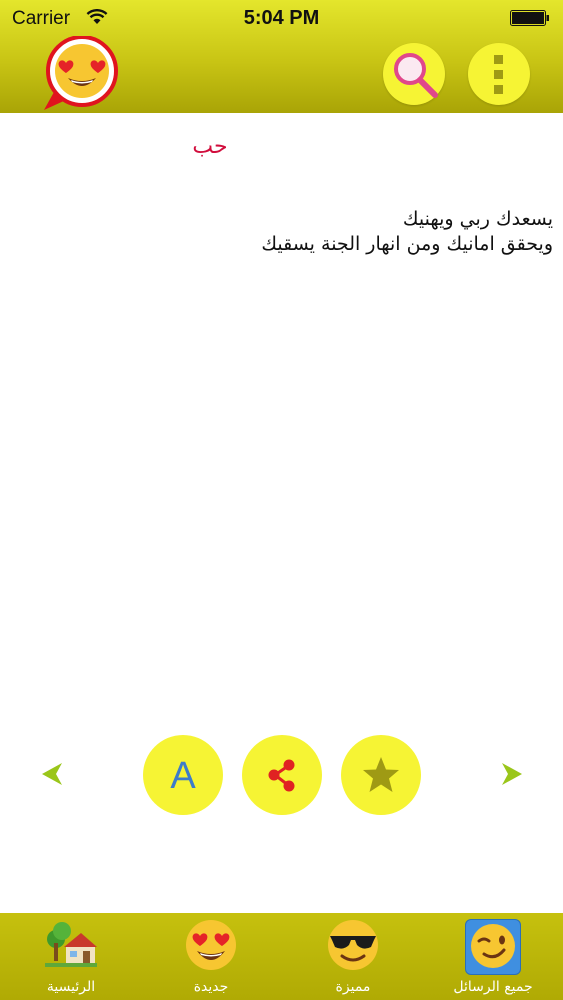 The height and width of the screenshot is (1000, 563). I want to click on font-size-button: A, so click(183, 775).